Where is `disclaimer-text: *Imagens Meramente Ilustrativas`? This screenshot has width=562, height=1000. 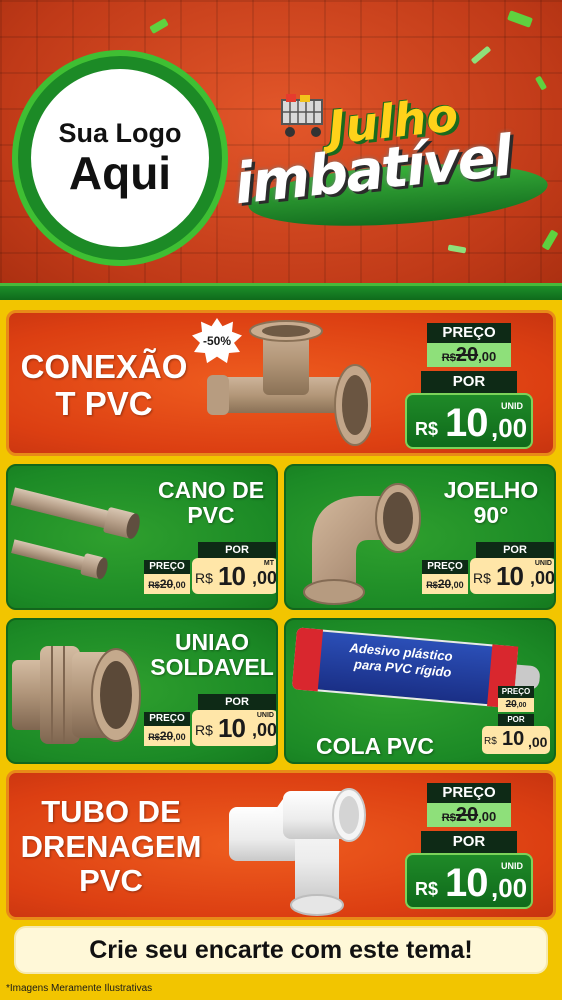 disclaimer-text: *Imagens Meramente Ilustrativas is located at coordinates (79, 988).